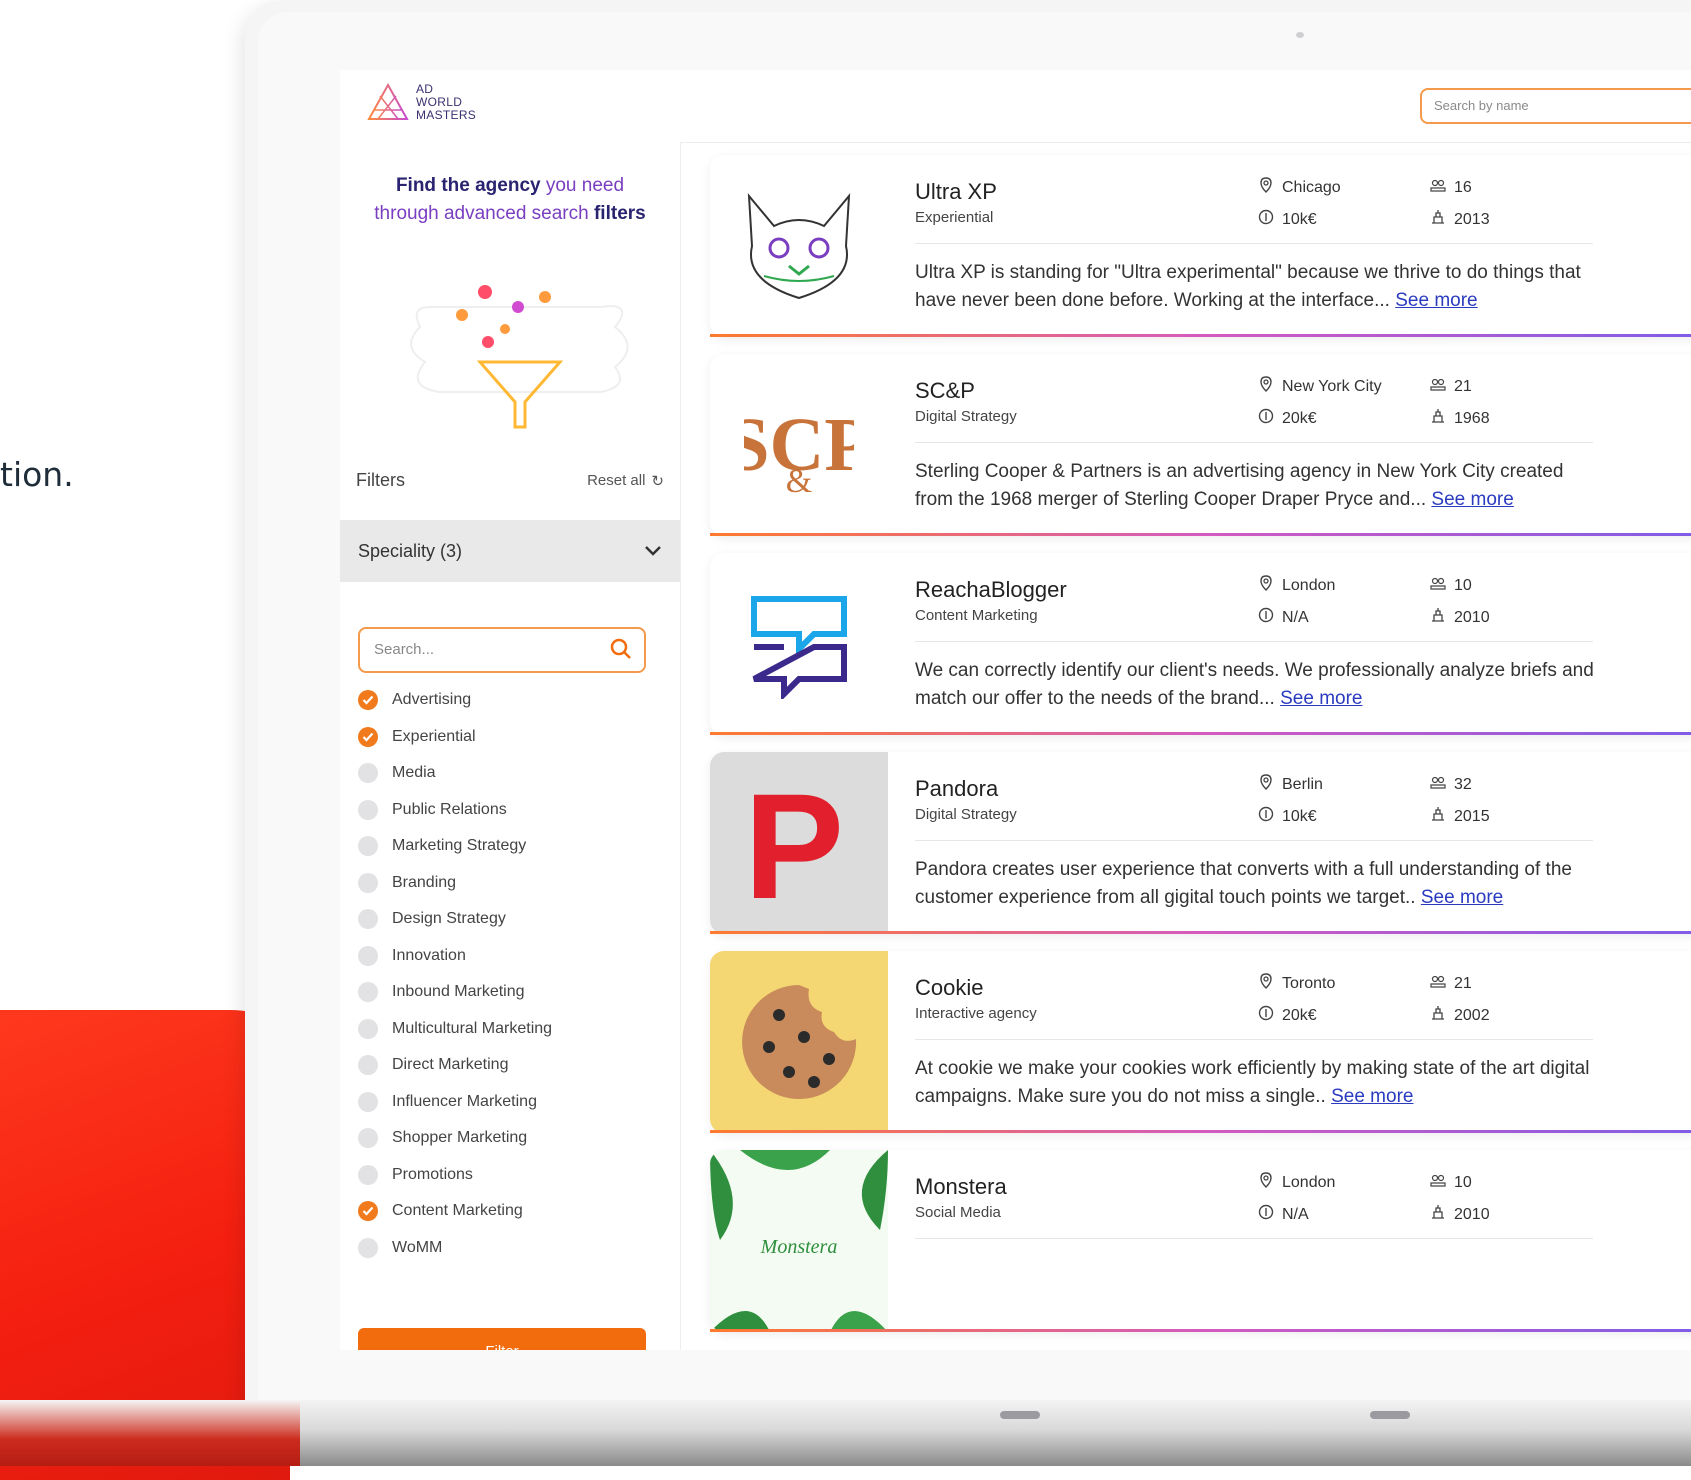  What do you see at coordinates (424, 882) in the screenshot?
I see `speciality-label: Branding` at bounding box center [424, 882].